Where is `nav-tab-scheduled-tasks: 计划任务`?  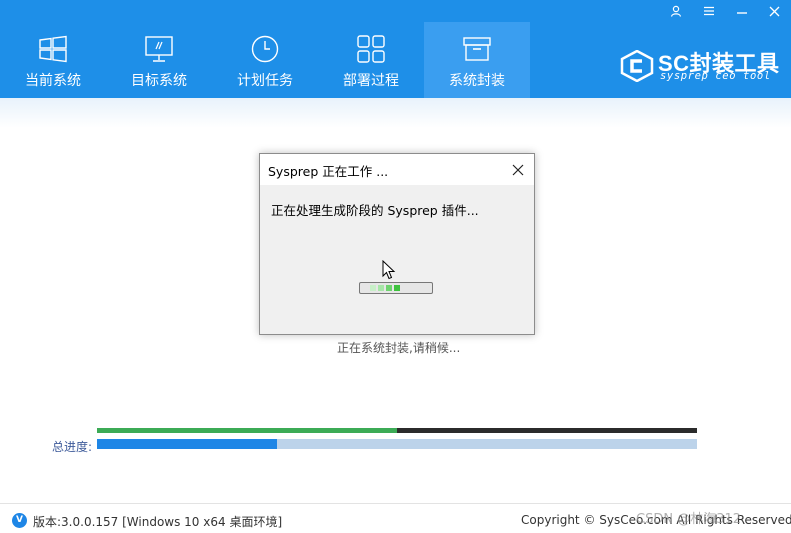
nav-tab-scheduled-tasks: 计划任务 is located at coordinates (265, 60).